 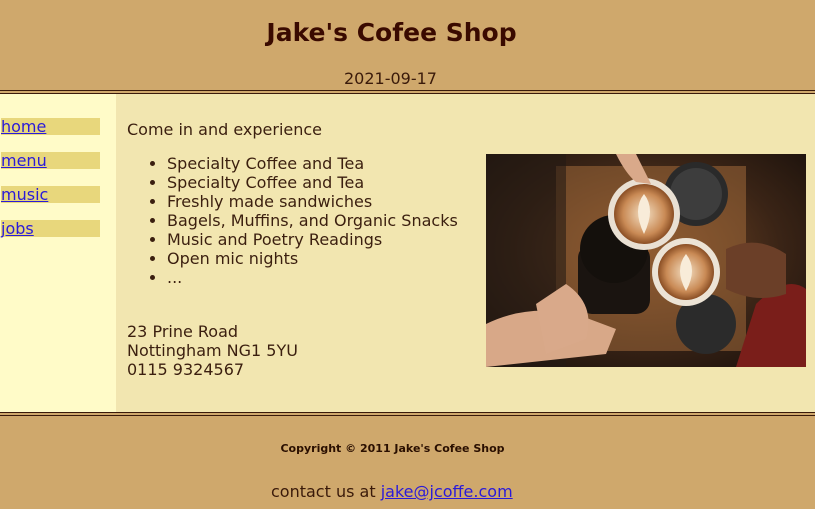 I want to click on sidebar-item-menu: menu, so click(x=50, y=160).